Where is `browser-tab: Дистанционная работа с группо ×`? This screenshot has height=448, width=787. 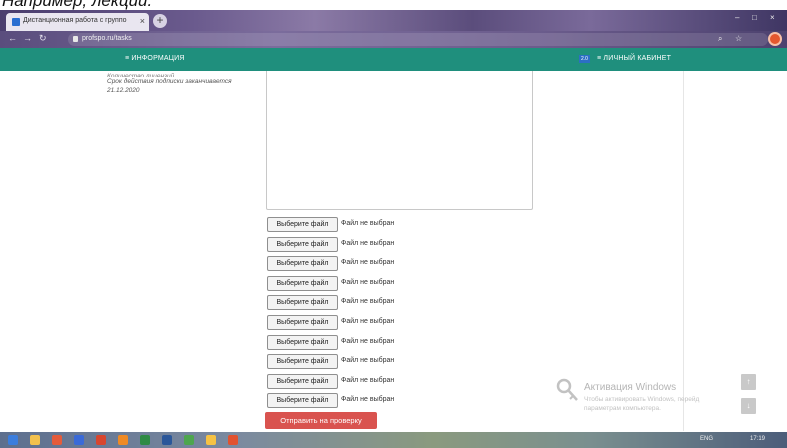 browser-tab: Дистанционная работа с группо × is located at coordinates (77, 22).